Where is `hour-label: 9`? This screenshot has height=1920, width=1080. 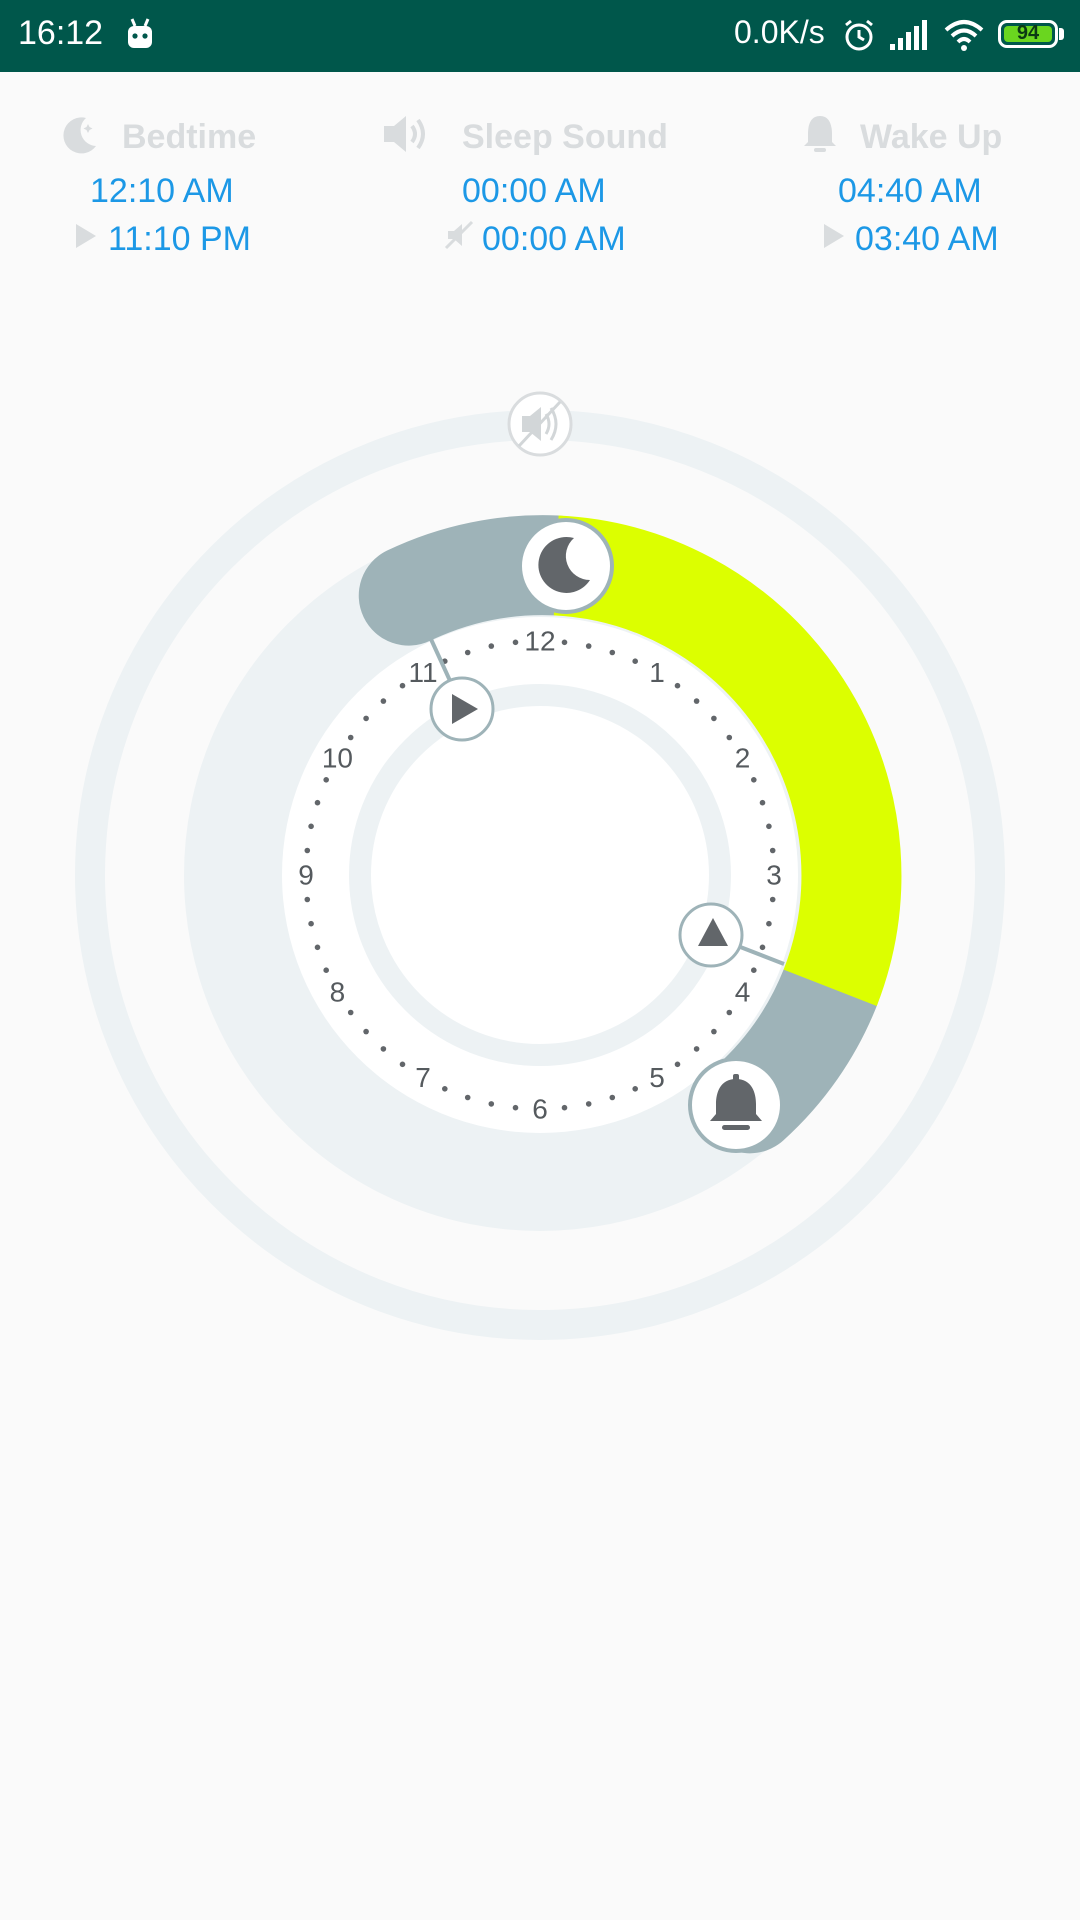
hour-label: 9 is located at coordinates (306, 875).